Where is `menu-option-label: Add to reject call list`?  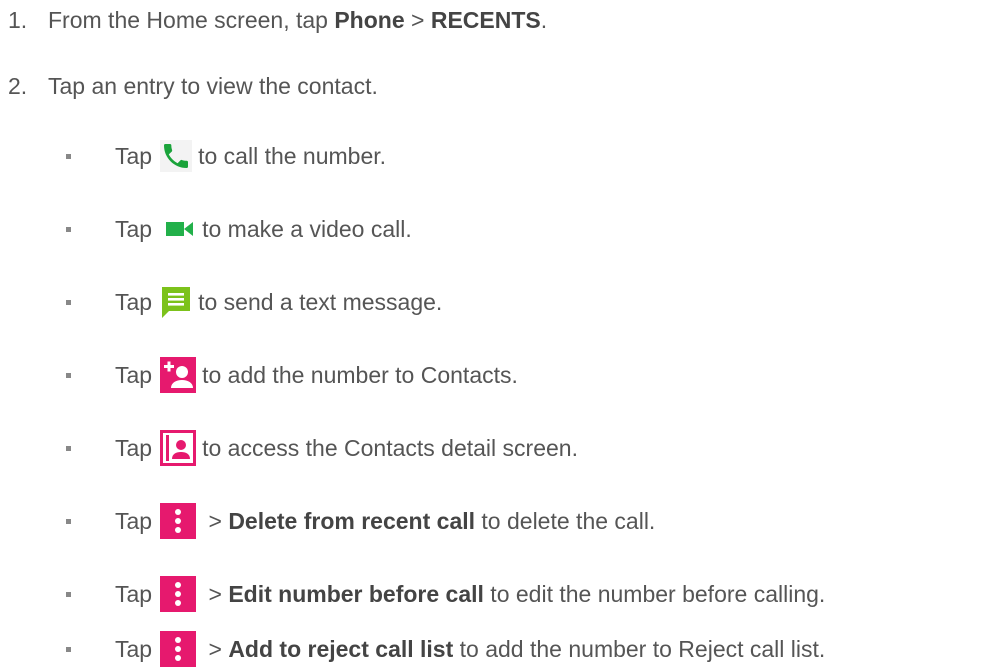
menu-option-label: Add to reject call list is located at coordinates (341, 648).